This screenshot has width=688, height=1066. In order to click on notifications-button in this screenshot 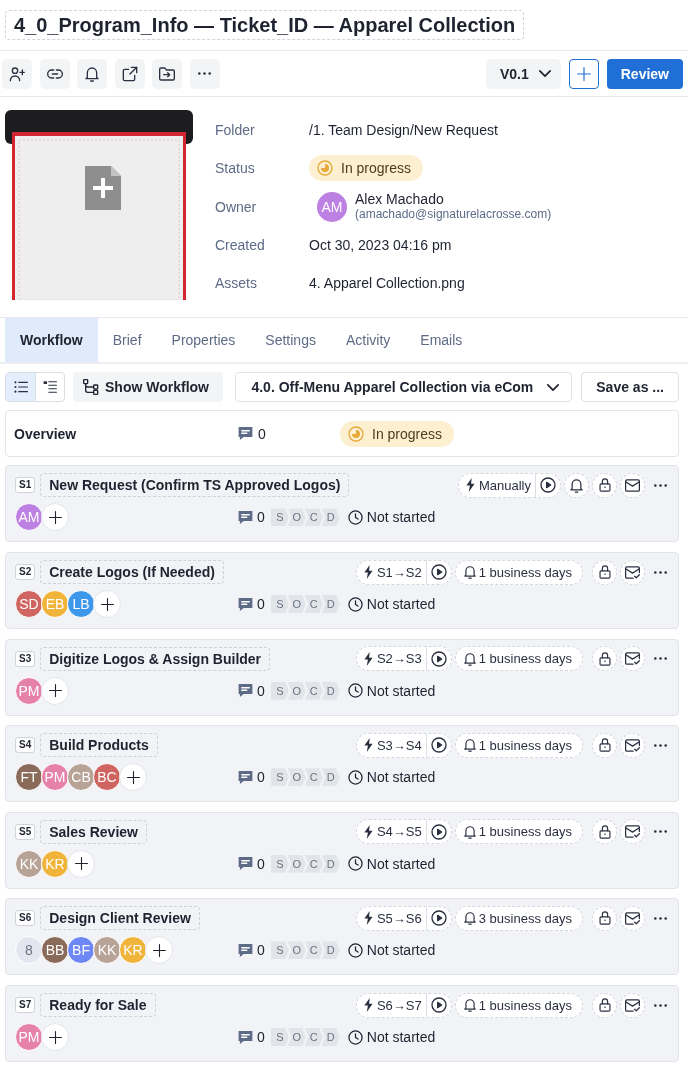, I will do `click(92, 73)`.